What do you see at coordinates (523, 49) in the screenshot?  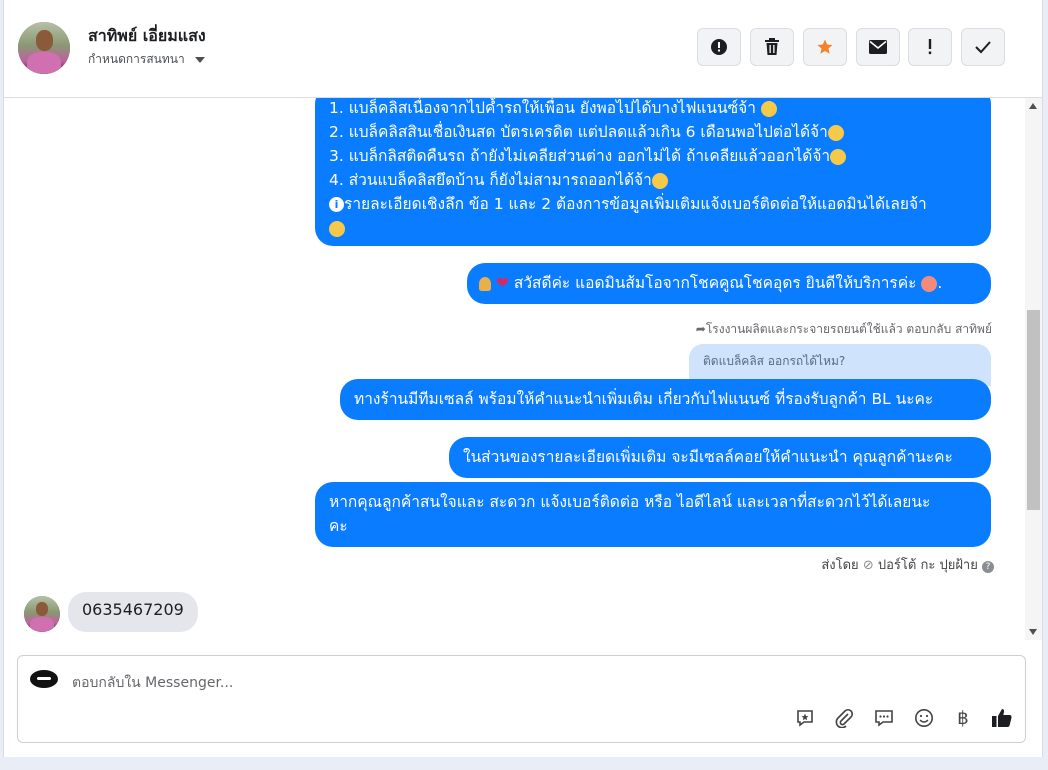 I see `conversation-header: สาทิพย์ เอี่ยมแสง กำหนดการสนทนา` at bounding box center [523, 49].